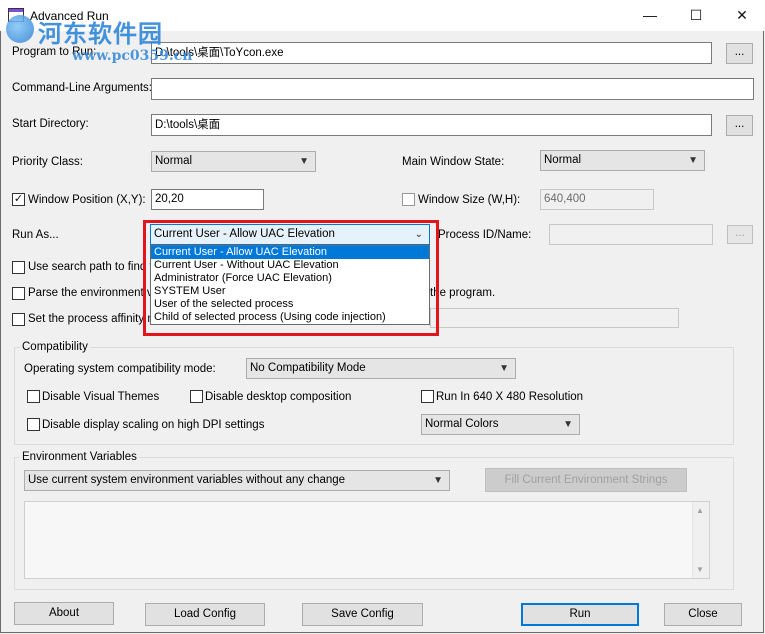 The height and width of the screenshot is (634, 765). Describe the element at coordinates (87, 200) in the screenshot. I see `winpos-label: Window Position (X,Y):` at that location.